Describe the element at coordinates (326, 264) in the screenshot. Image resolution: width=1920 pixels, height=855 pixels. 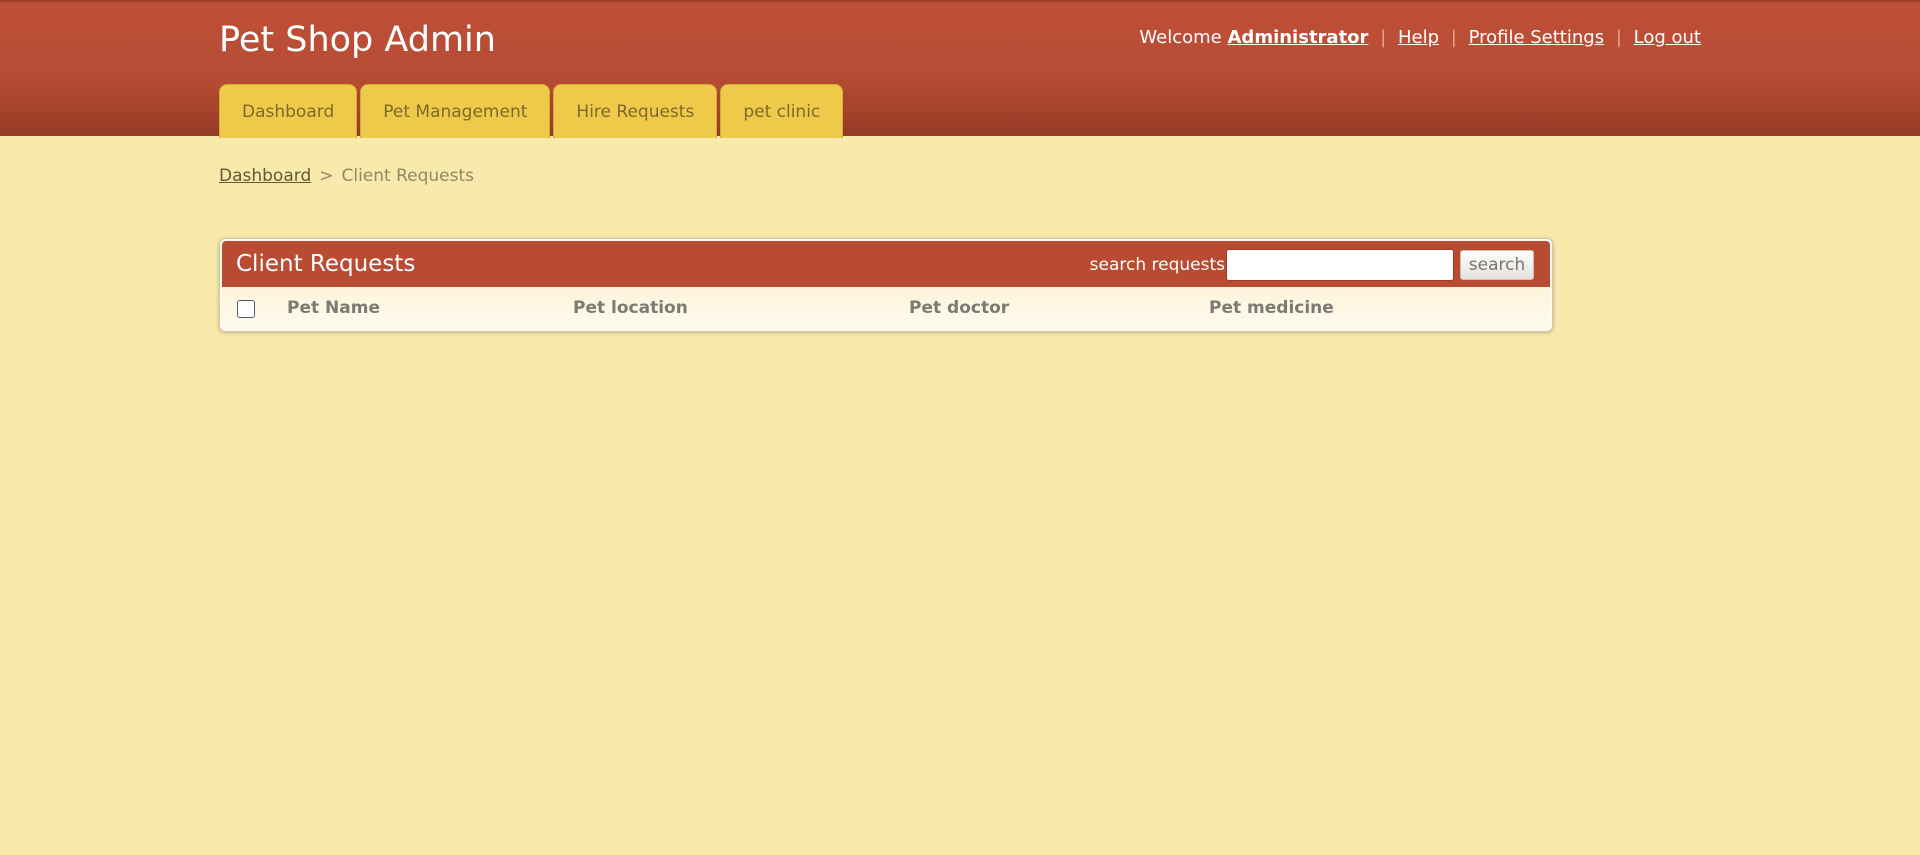
I see `panel-title: Client Requests` at that location.